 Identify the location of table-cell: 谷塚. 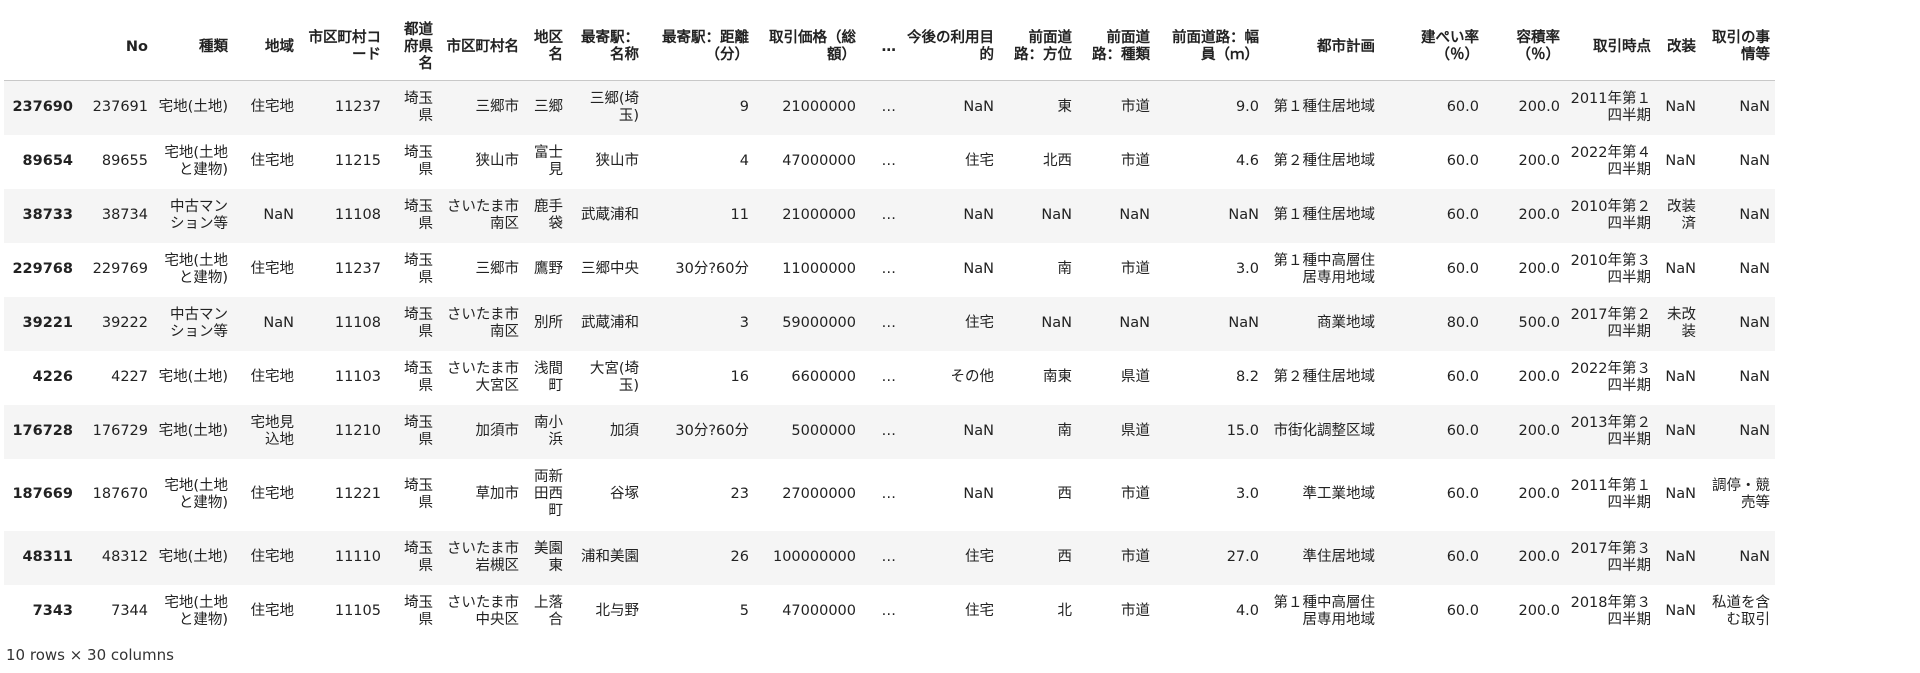
(624, 494).